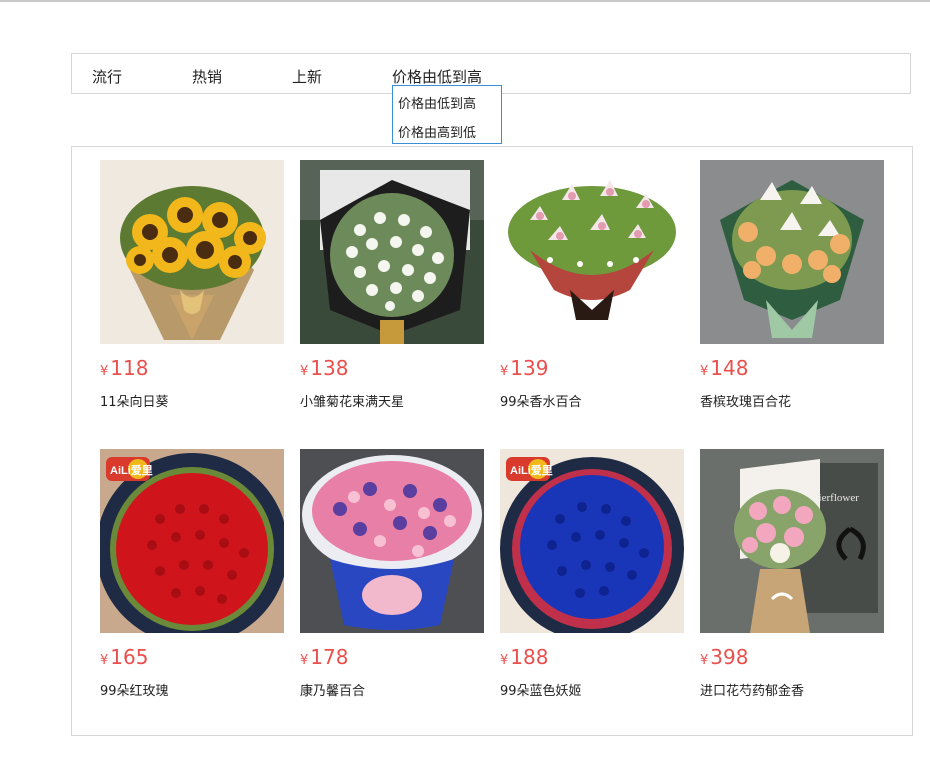 The height and width of the screenshot is (772, 930). What do you see at coordinates (134, 400) in the screenshot?
I see `product-name: 11朵向日葵` at bounding box center [134, 400].